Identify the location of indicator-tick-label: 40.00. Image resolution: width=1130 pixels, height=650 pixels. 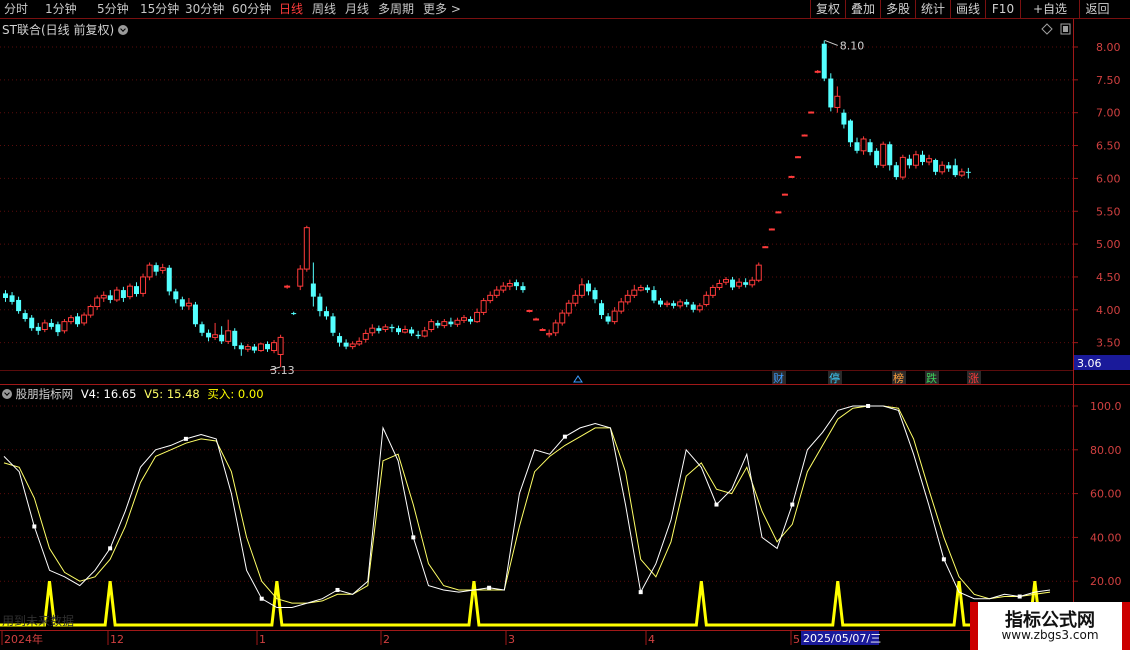
(1106, 537).